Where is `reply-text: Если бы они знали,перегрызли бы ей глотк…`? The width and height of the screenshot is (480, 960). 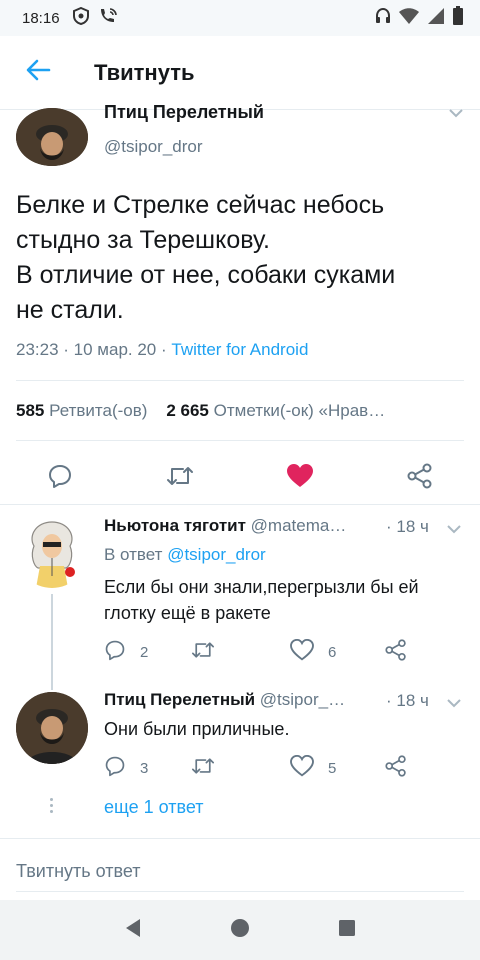
reply-text: Если бы они знали,перегрызли бы ей глотк… is located at coordinates (284, 600).